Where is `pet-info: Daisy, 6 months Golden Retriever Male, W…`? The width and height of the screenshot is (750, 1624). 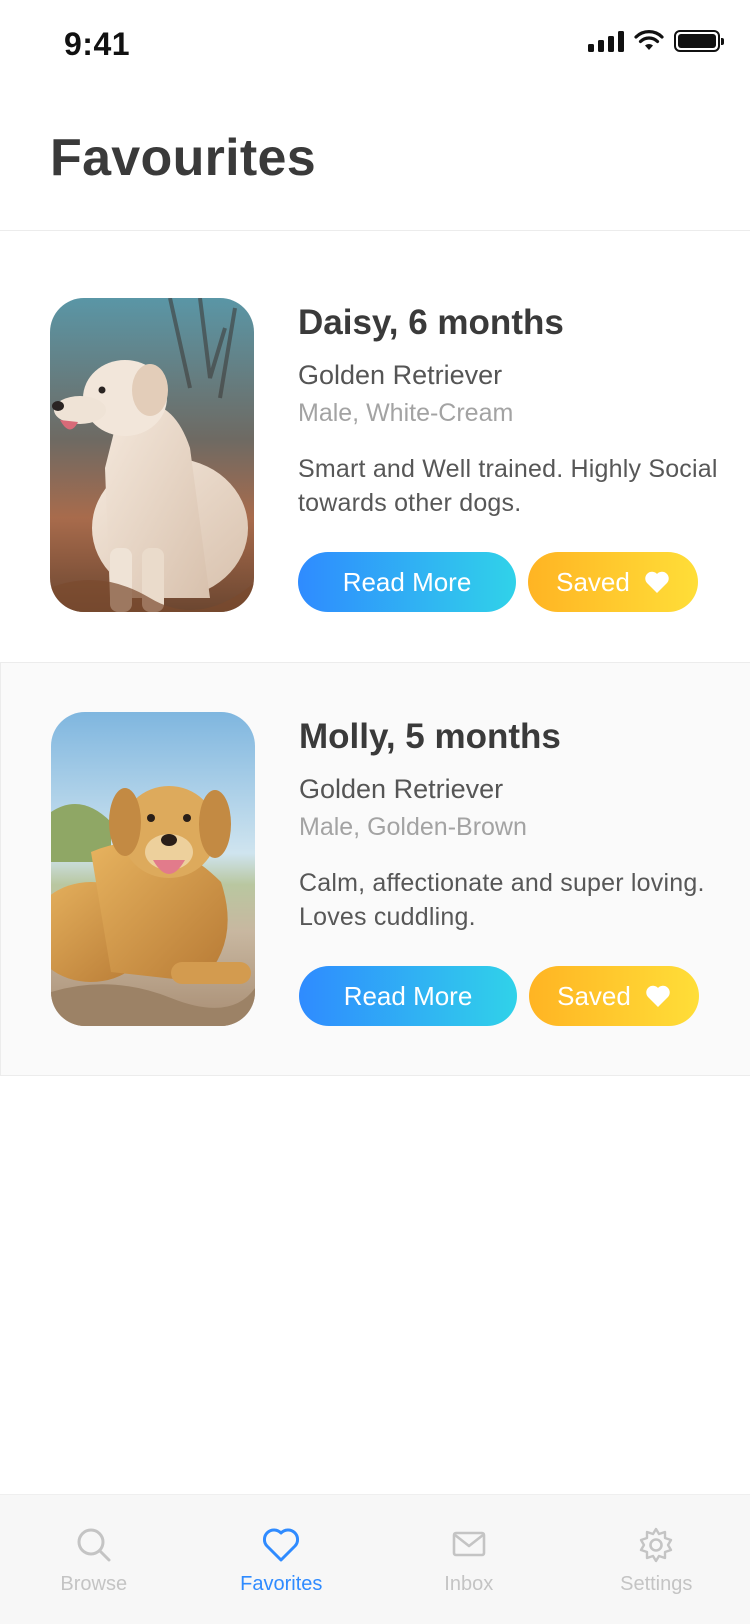
pet-info: Daisy, 6 months Golden Retriever Male, W… is located at coordinates (508, 410).